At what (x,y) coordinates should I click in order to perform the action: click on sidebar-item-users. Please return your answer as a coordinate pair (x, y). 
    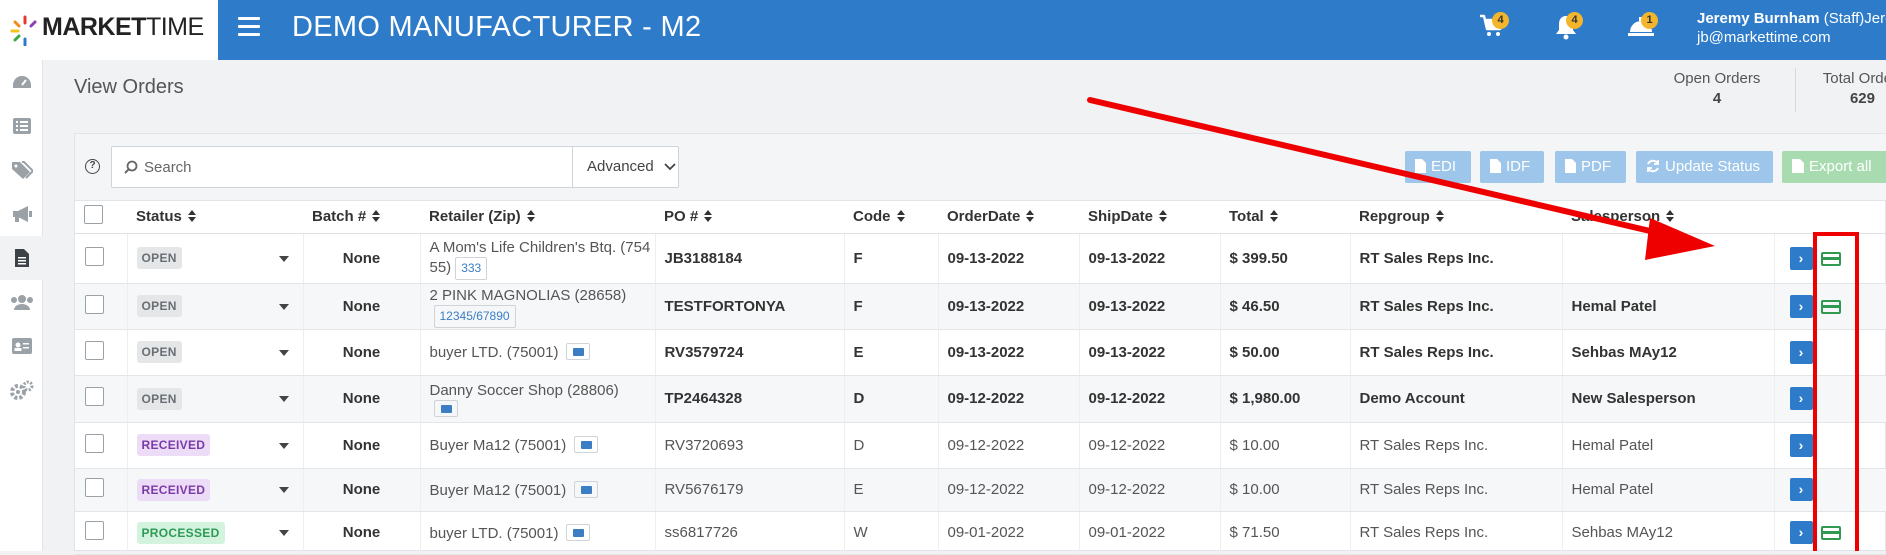
    Looking at the image, I should click on (21, 302).